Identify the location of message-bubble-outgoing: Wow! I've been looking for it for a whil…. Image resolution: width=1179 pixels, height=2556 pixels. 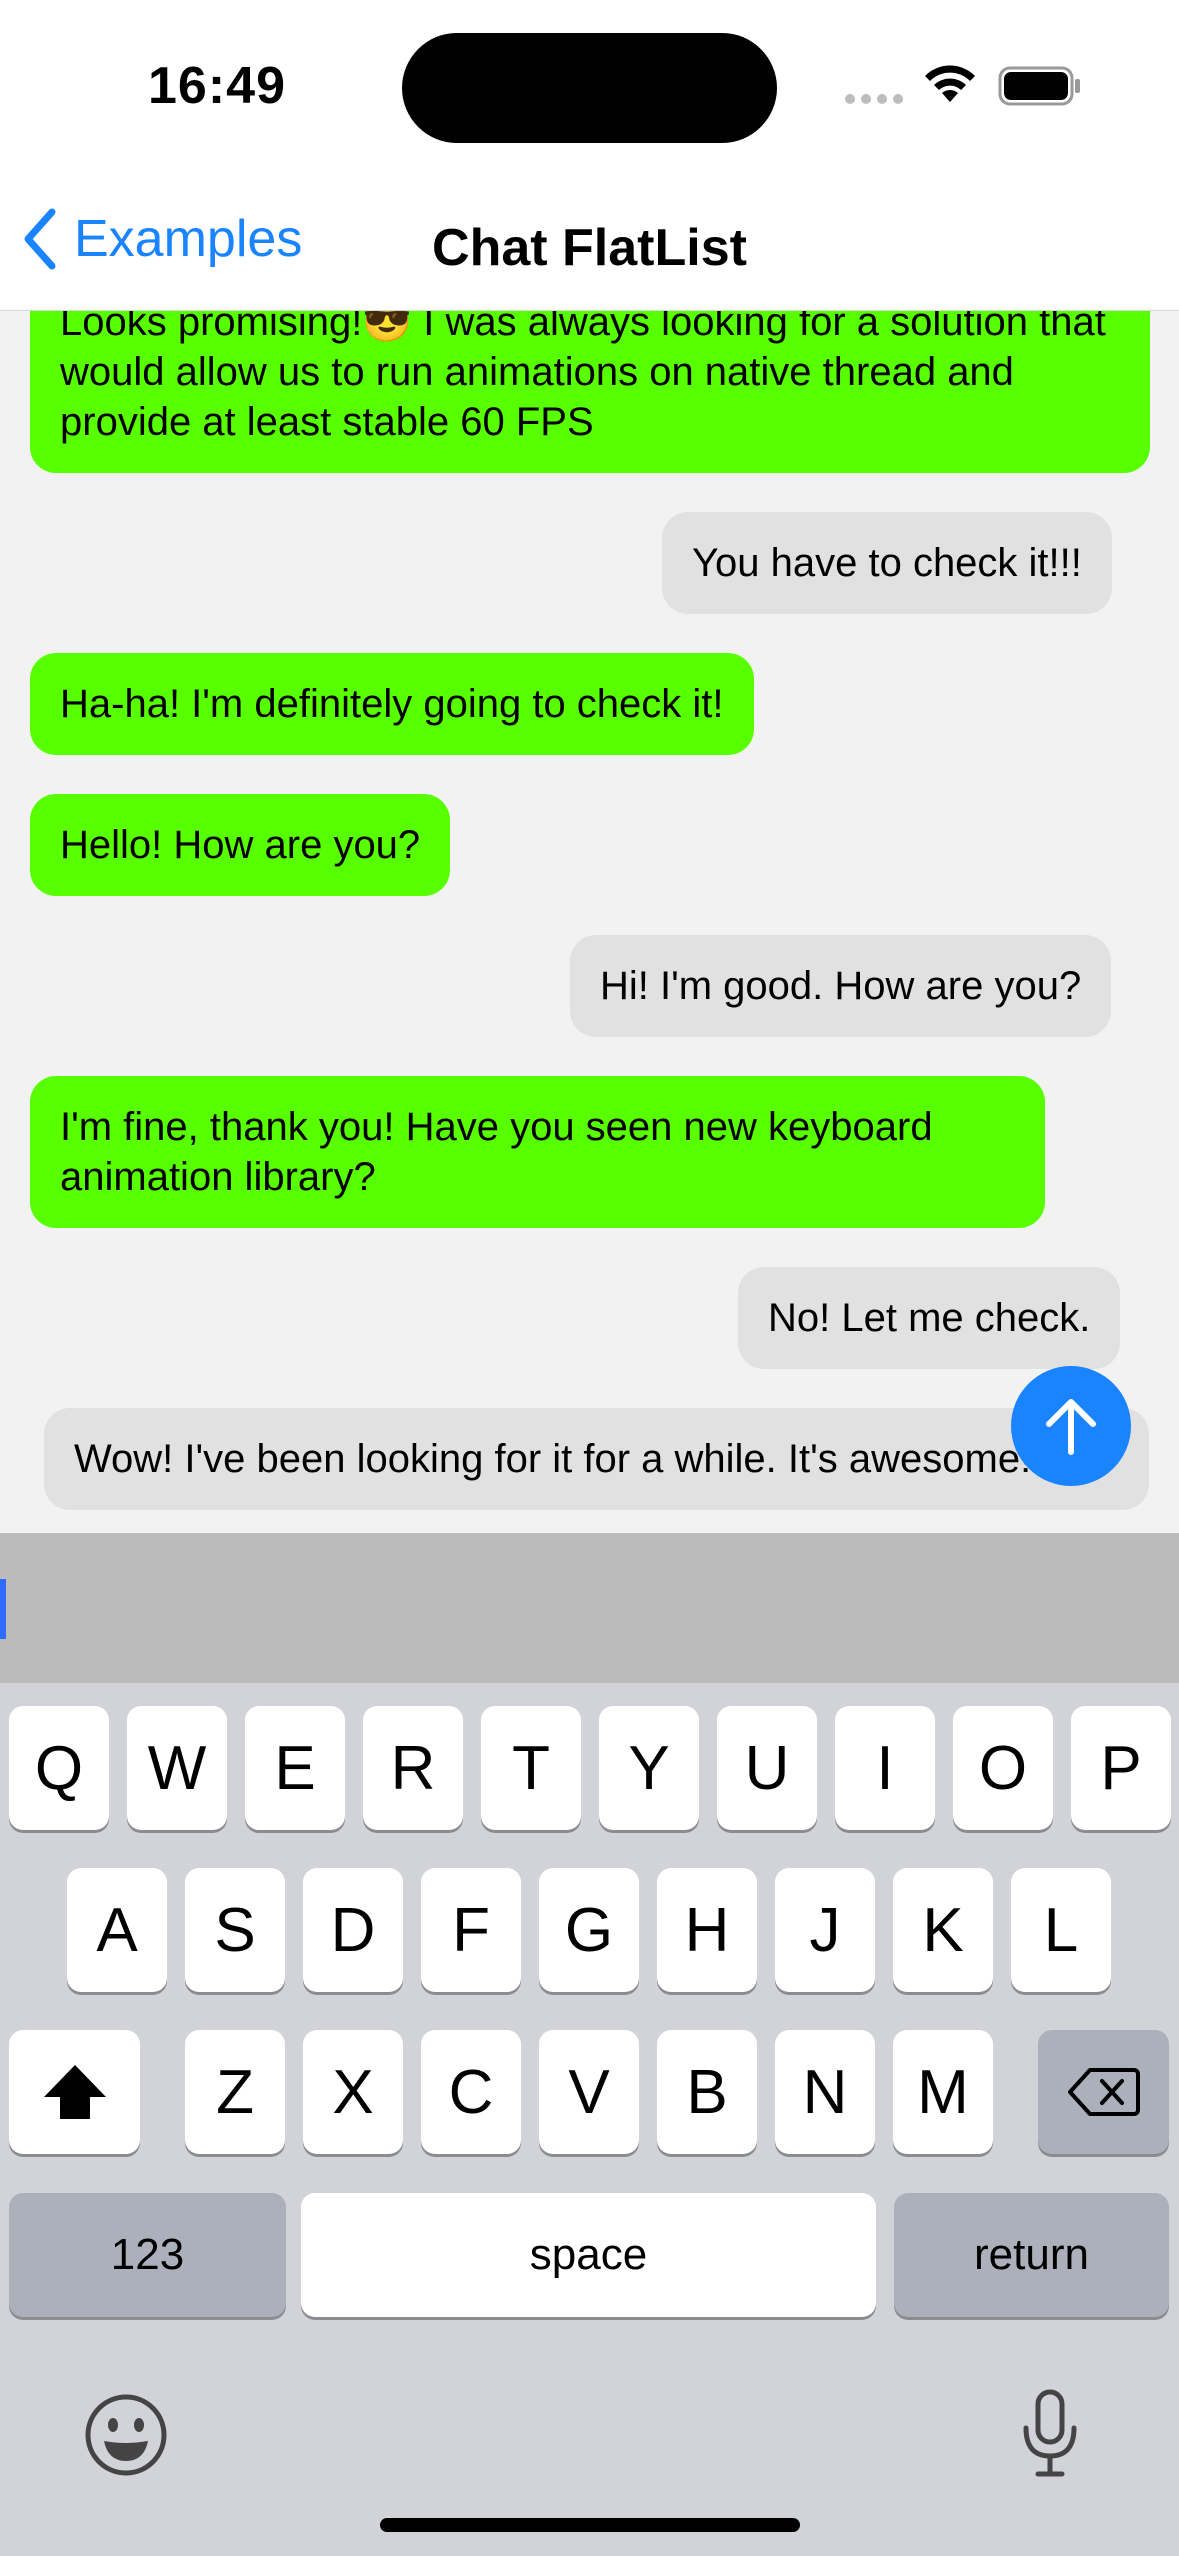
(596, 1459).